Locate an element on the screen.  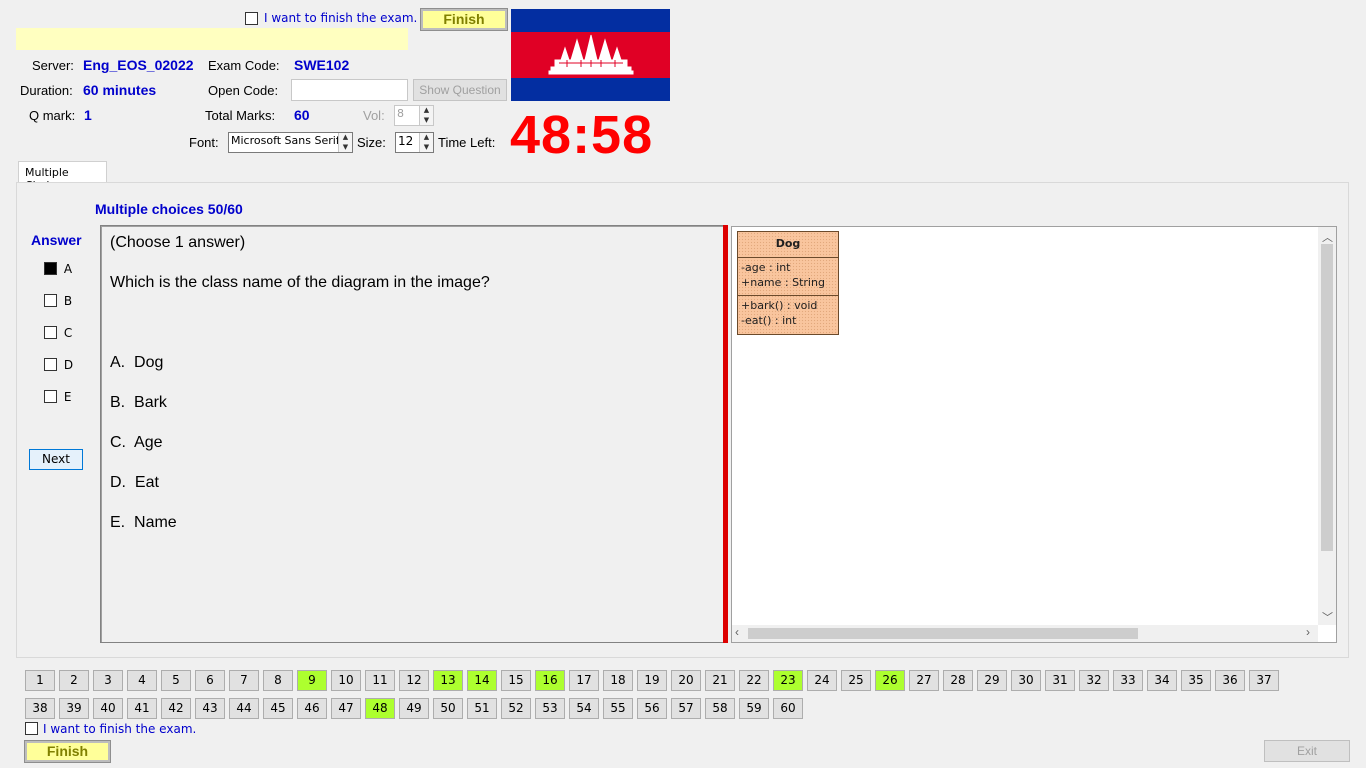
question-nav-button-47: 47 is located at coordinates (346, 708).